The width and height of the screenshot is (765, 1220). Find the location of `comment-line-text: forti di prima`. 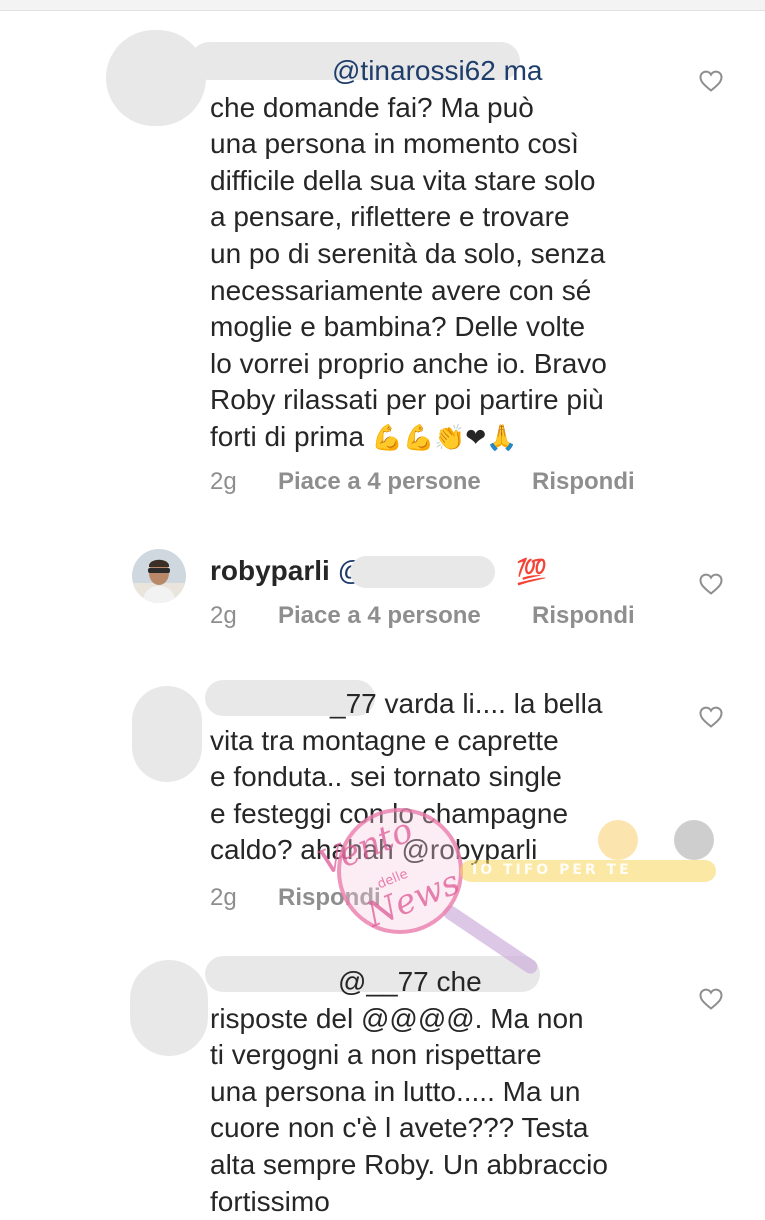

comment-line-text: forti di prima is located at coordinates (287, 436).